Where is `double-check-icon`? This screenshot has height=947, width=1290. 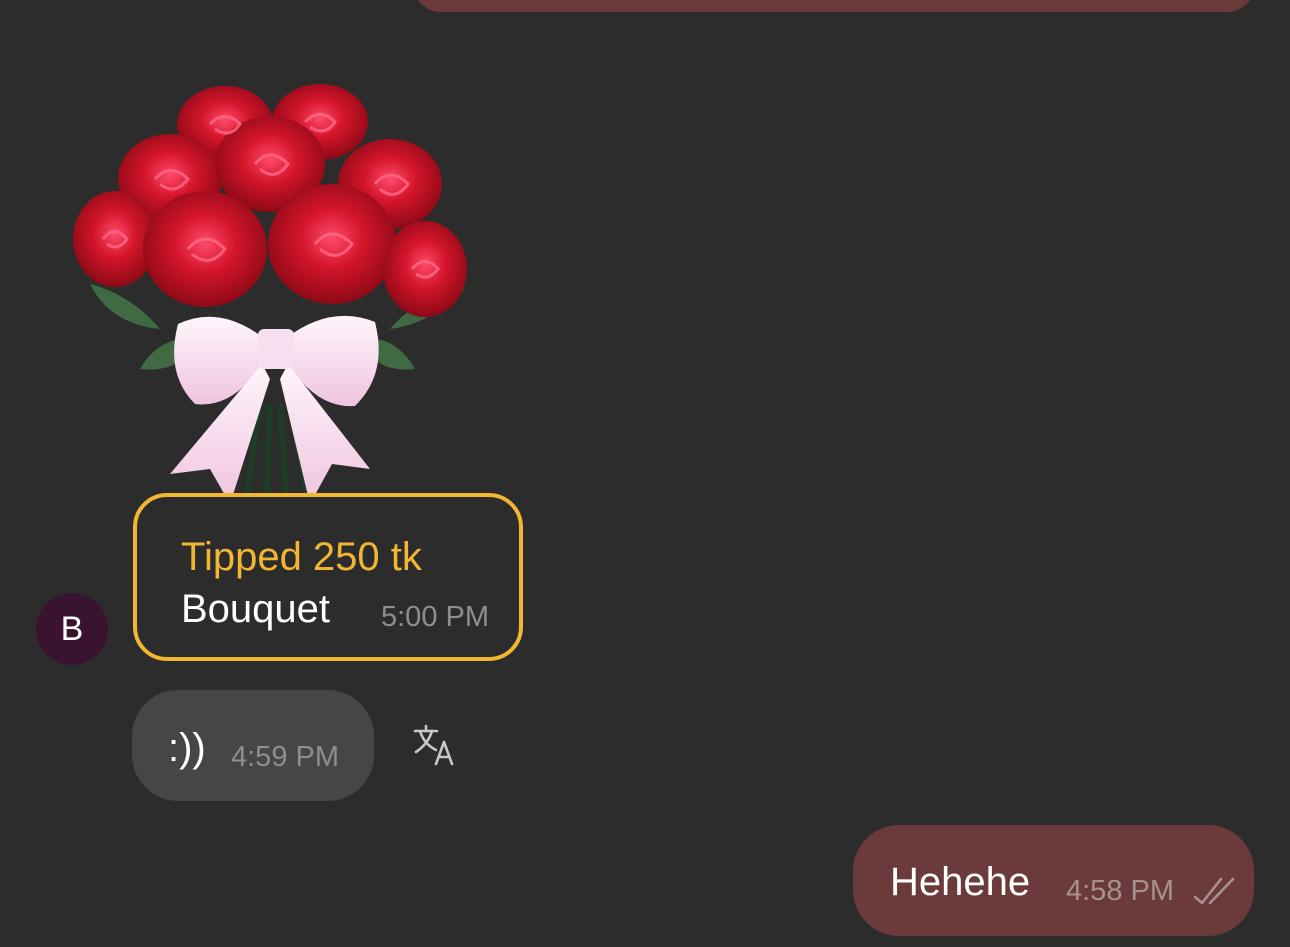 double-check-icon is located at coordinates (1214, 891).